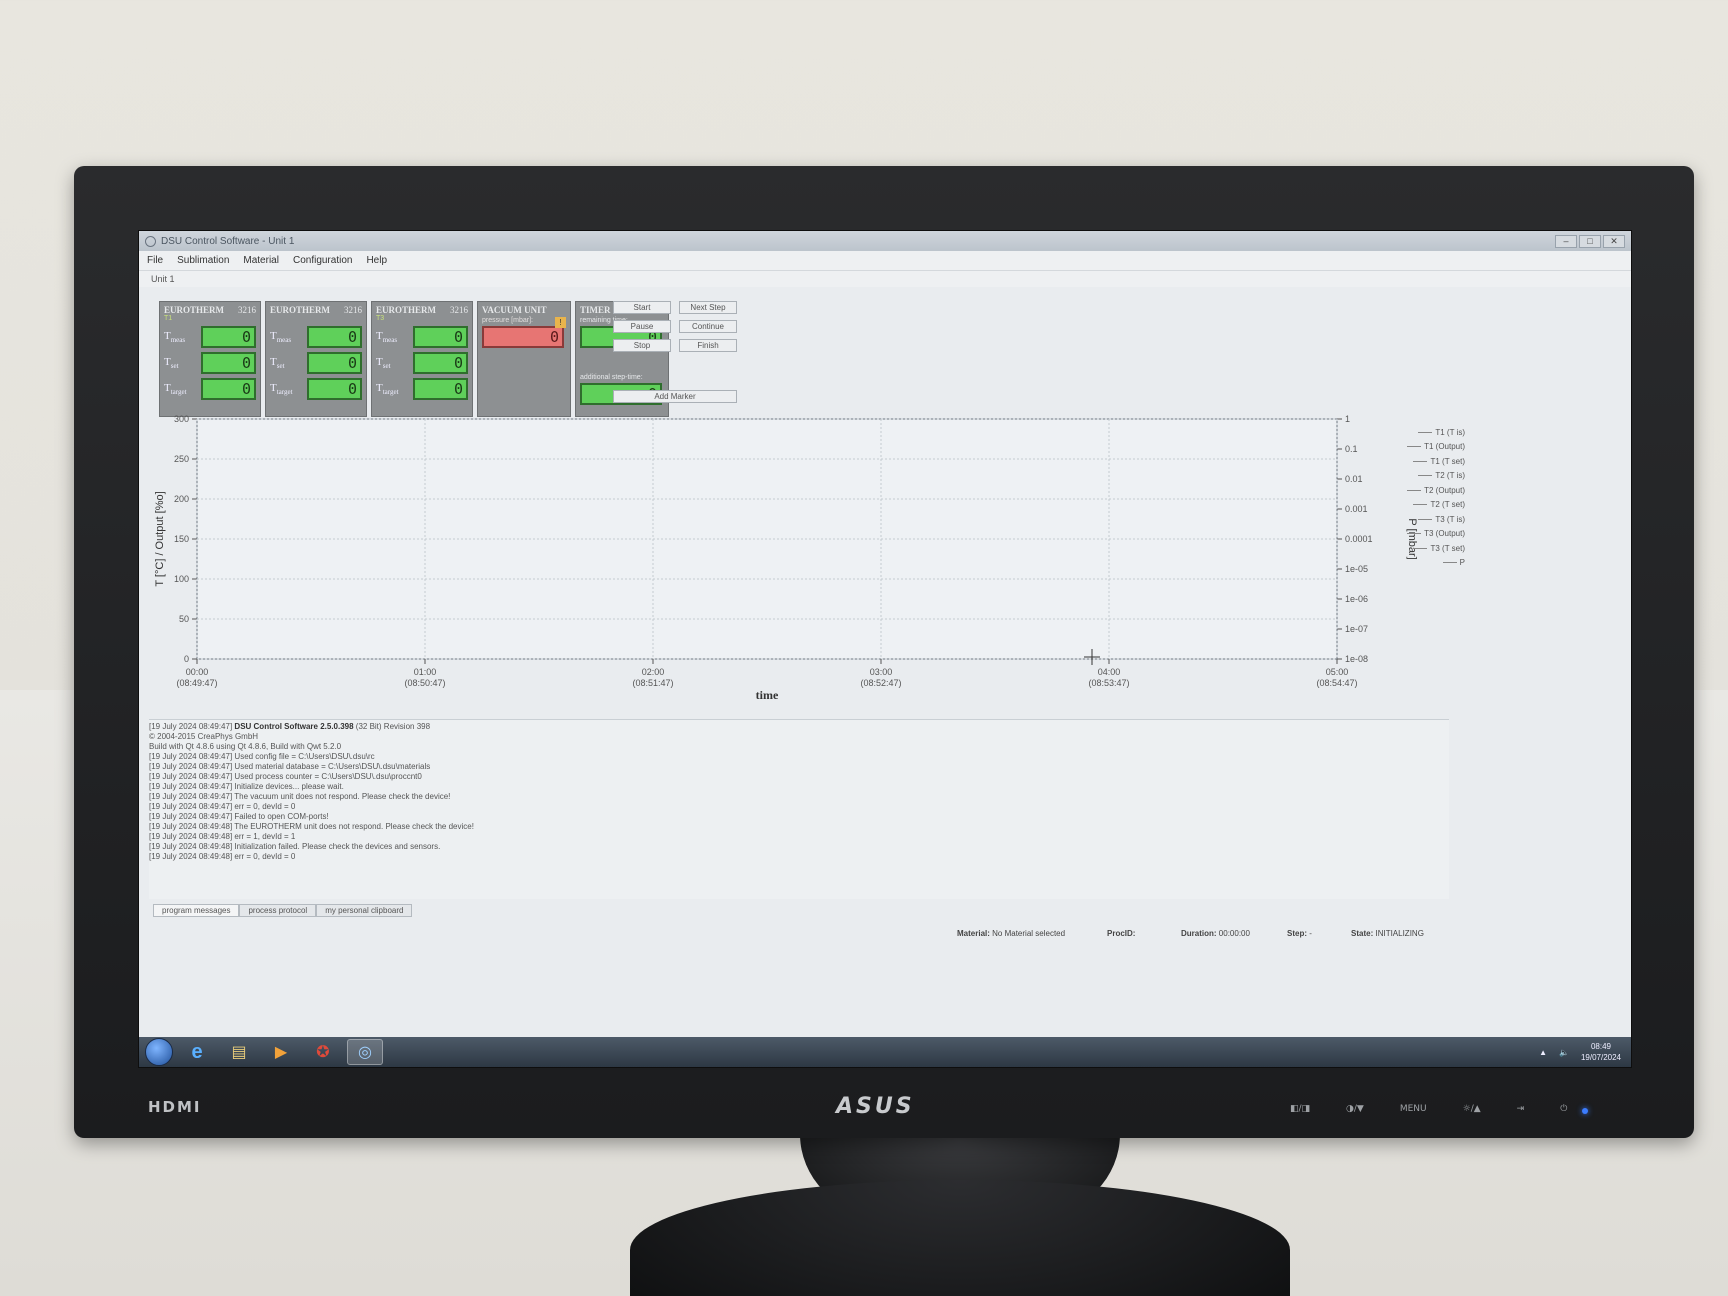 This screenshot has width=1728, height=1296. I want to click on x-tick-label: 03:00, so click(881, 672).